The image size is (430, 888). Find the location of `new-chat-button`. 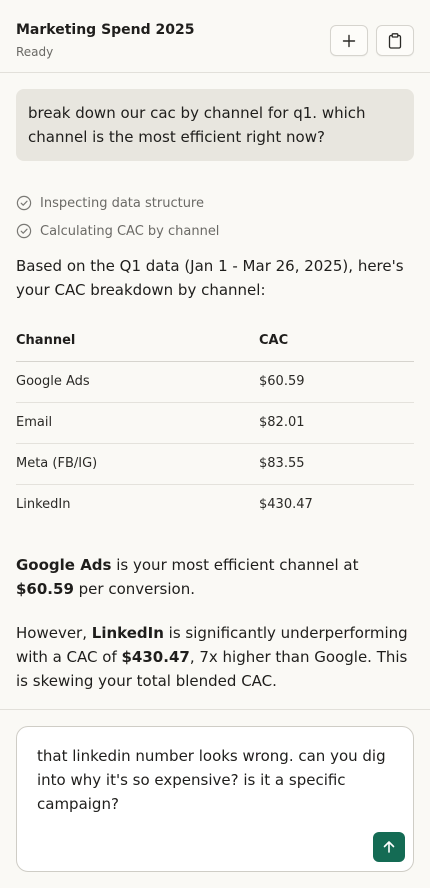

new-chat-button is located at coordinates (349, 40).